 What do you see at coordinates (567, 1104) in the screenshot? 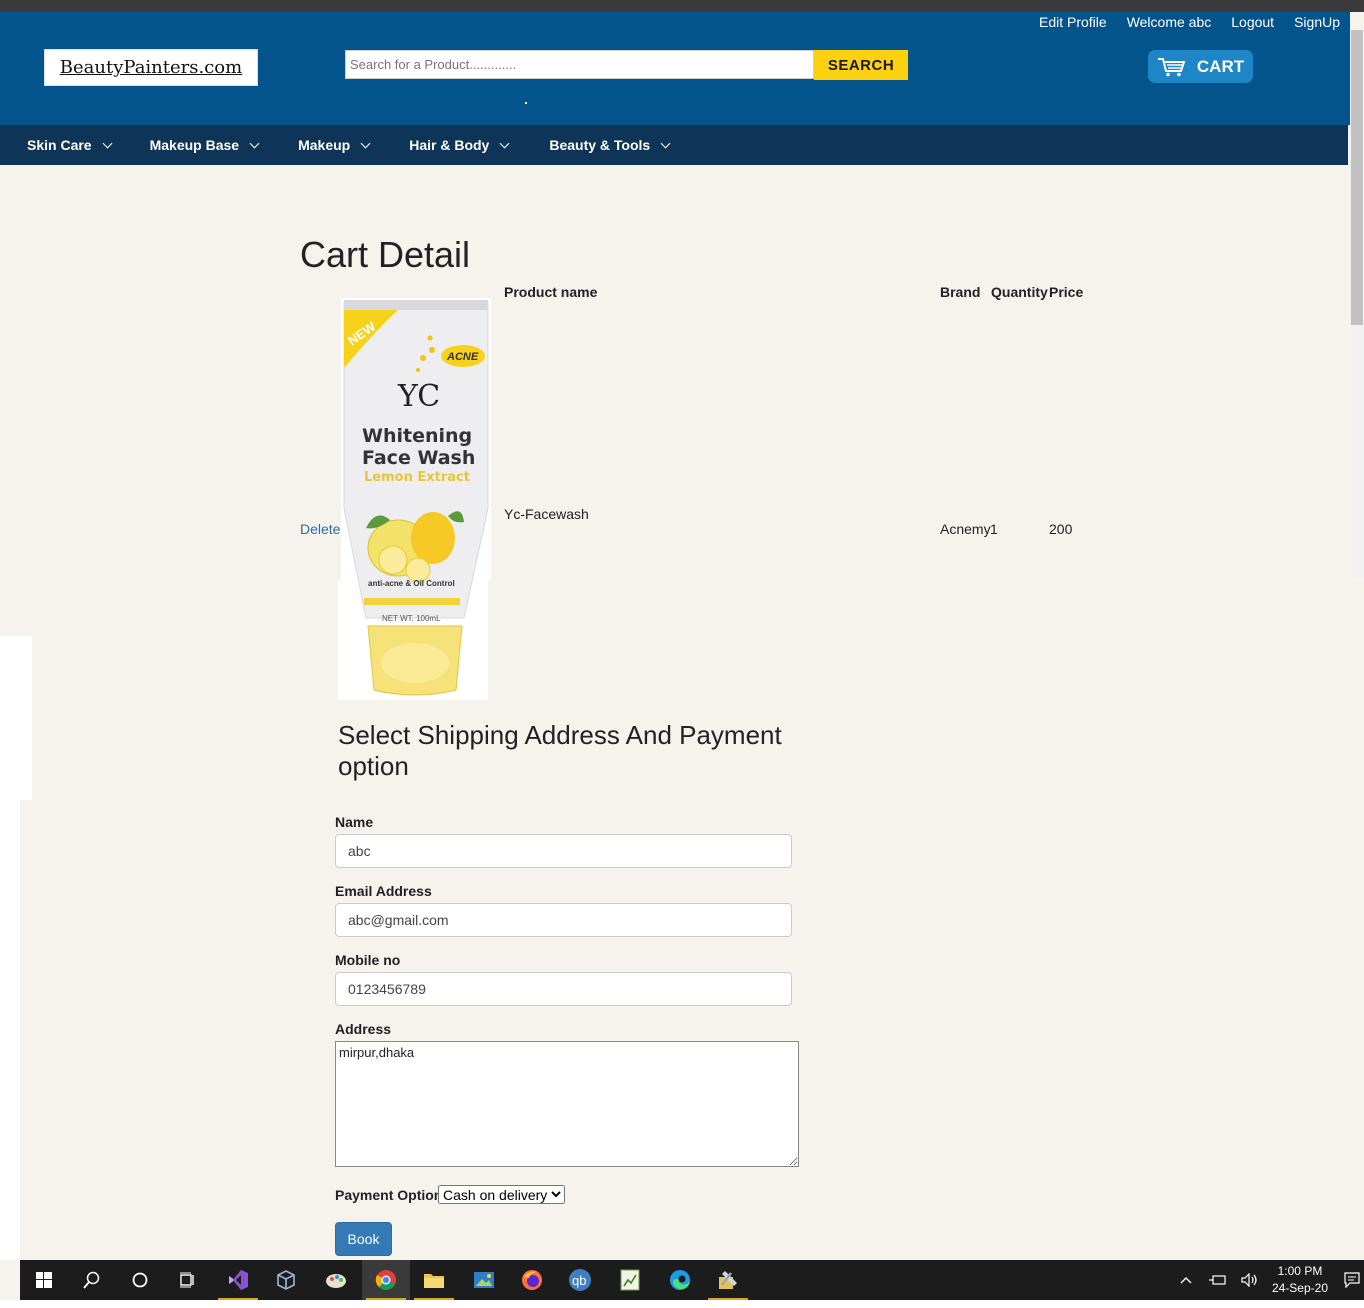
I see `address-textarea: mirpur,dhaka` at bounding box center [567, 1104].